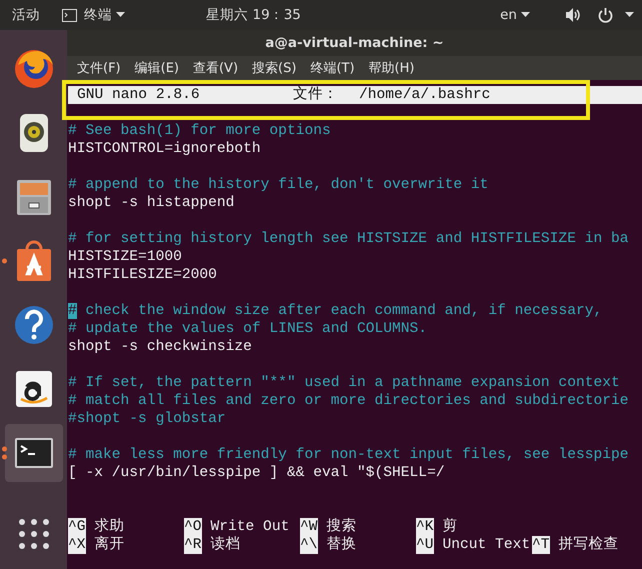 Image resolution: width=642 pixels, height=569 pixels. I want to click on file-path: /home/a/.bashrc, so click(424, 95).